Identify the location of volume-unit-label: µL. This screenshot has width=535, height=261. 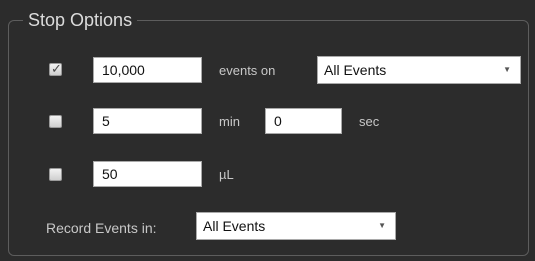
(226, 174).